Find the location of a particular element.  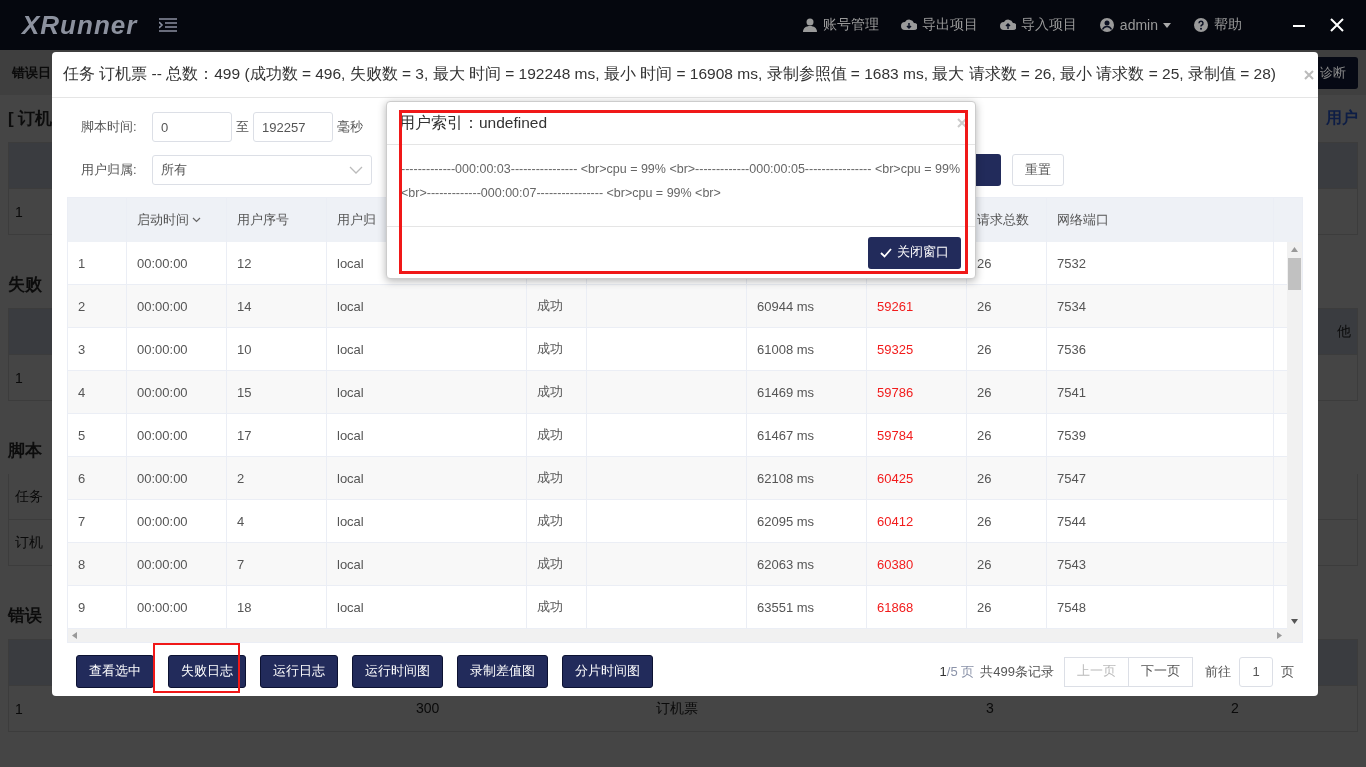

sort-icon is located at coordinates (196, 220).